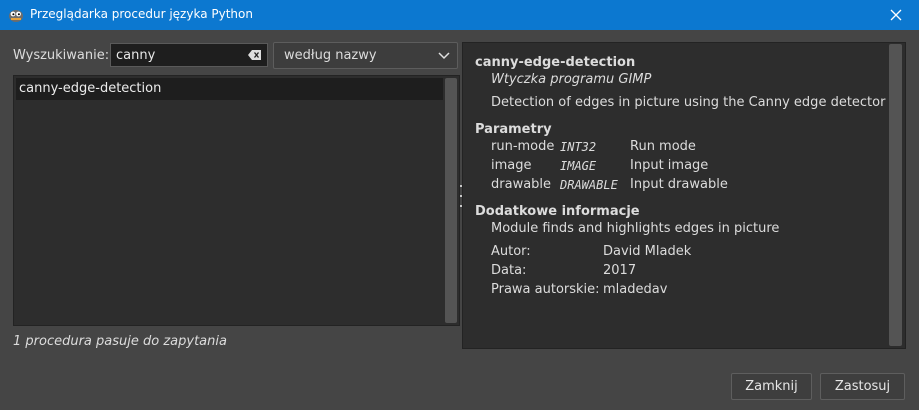 This screenshot has height=410, width=919. What do you see at coordinates (229, 89) in the screenshot?
I see `list-item: canny-edge-detection` at bounding box center [229, 89].